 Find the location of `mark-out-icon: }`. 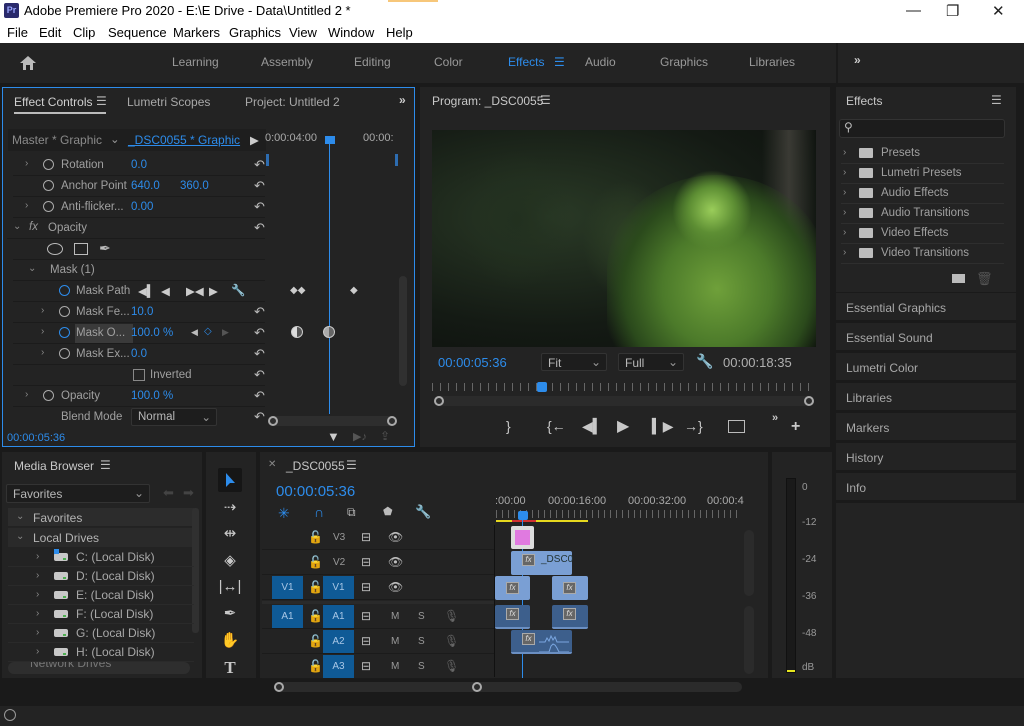

mark-out-icon: } is located at coordinates (508, 426).